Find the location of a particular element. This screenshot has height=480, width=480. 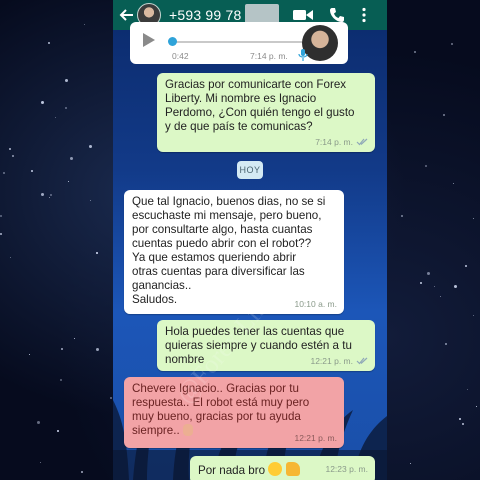

grinning-face-emoji-icon is located at coordinates (275, 469).